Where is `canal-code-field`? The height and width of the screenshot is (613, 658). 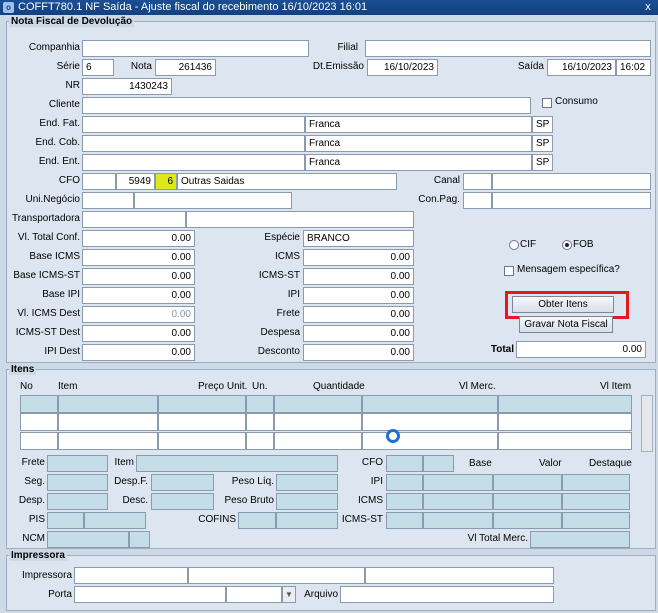 canal-code-field is located at coordinates (477, 181).